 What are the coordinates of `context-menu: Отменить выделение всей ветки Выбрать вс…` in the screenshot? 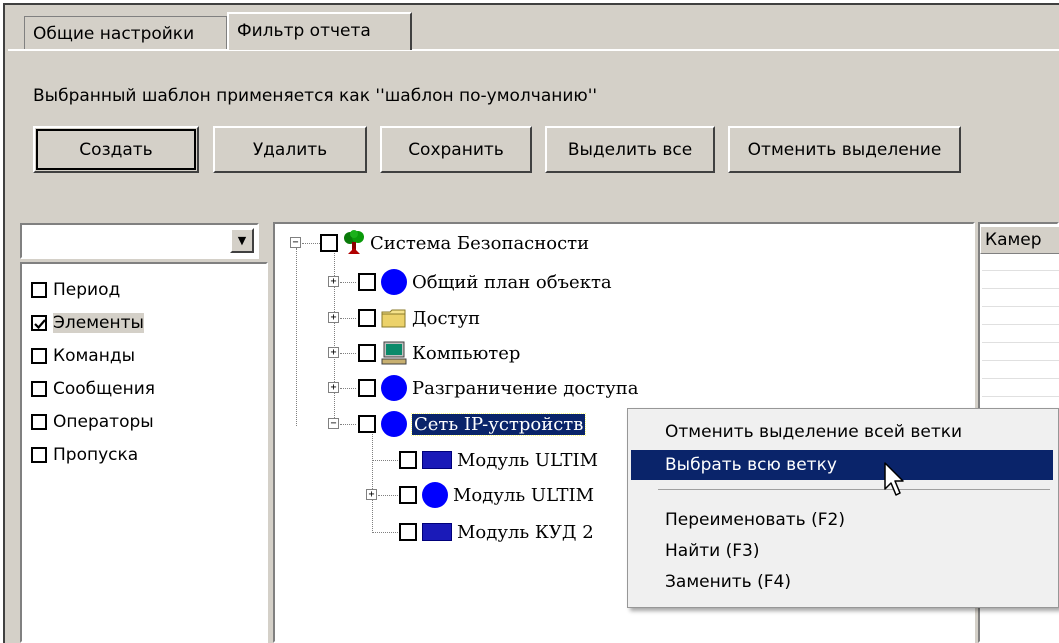 It's located at (843, 508).